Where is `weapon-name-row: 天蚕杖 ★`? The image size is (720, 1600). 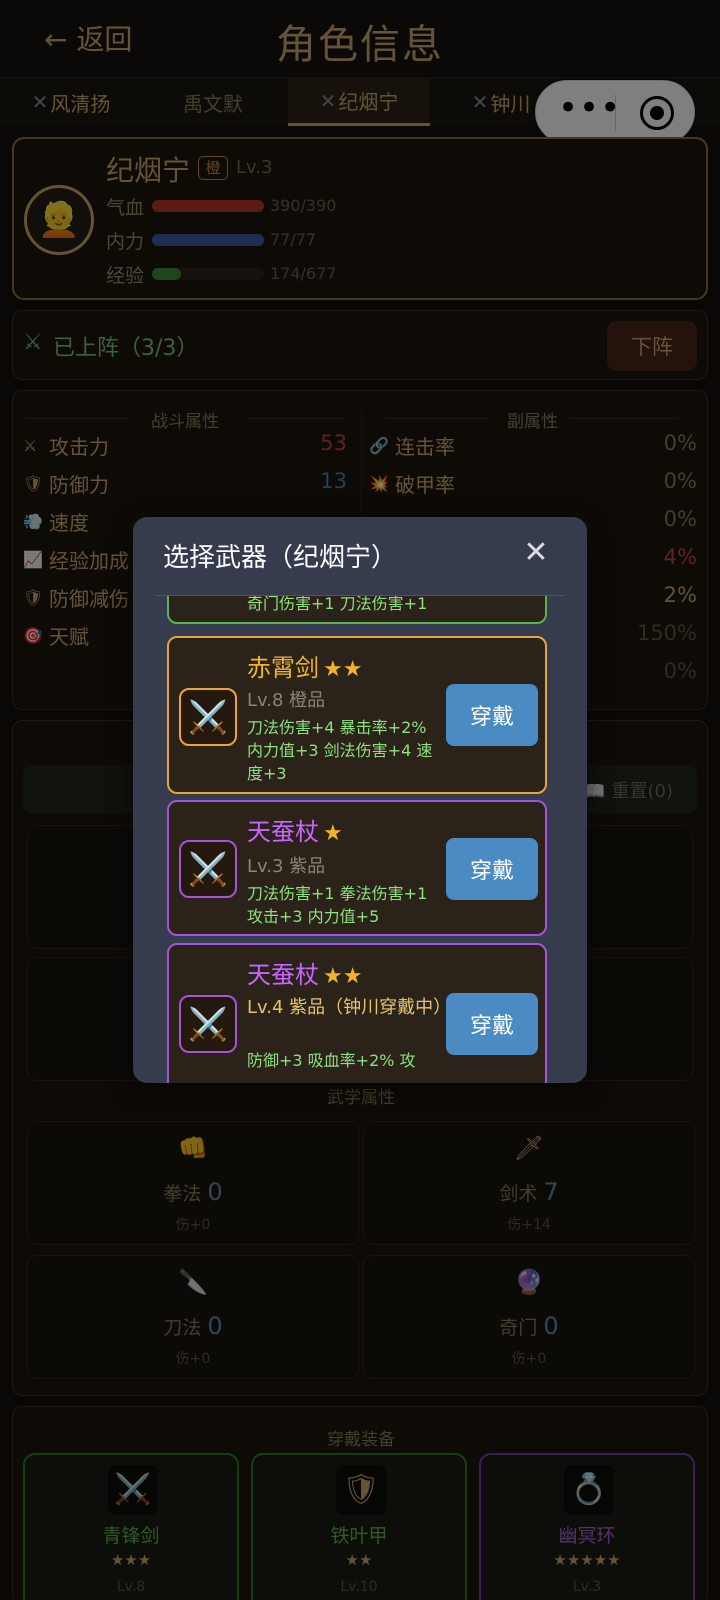
weapon-name-row: 天蚕杖 ★ is located at coordinates (295, 829).